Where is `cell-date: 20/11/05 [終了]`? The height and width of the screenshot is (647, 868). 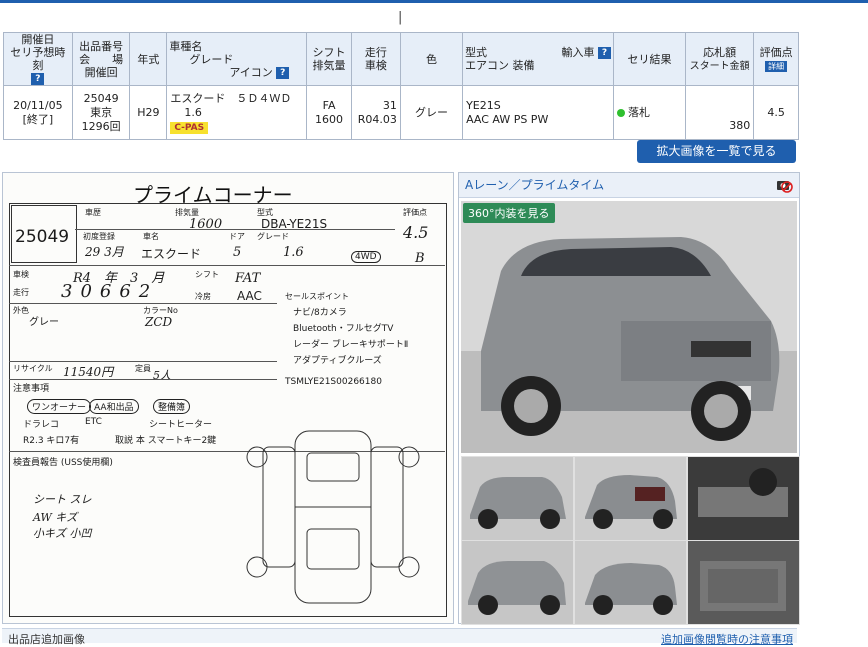 cell-date: 20/11/05 [終了] is located at coordinates (38, 112).